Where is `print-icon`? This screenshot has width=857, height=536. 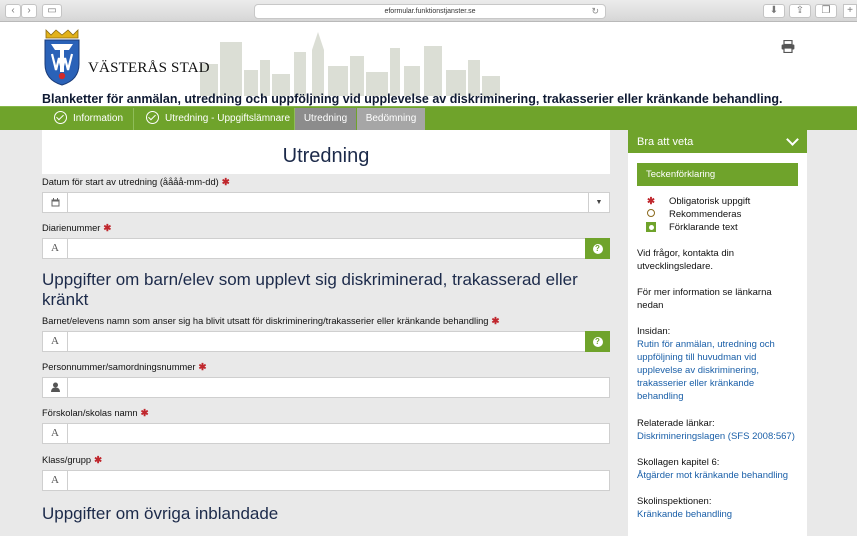 print-icon is located at coordinates (788, 46).